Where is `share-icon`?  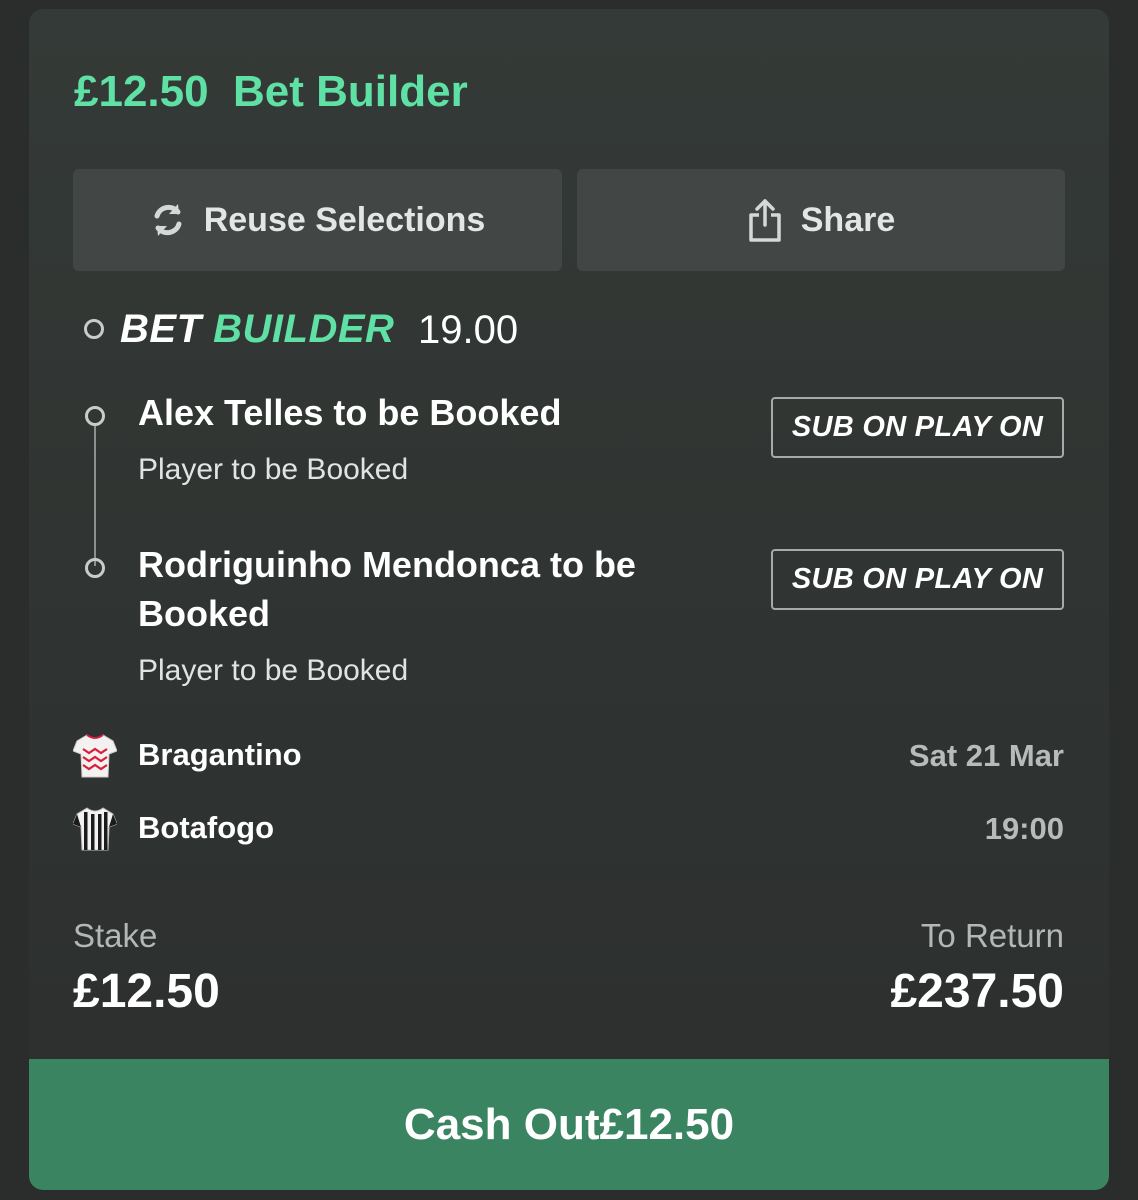 share-icon is located at coordinates (765, 220).